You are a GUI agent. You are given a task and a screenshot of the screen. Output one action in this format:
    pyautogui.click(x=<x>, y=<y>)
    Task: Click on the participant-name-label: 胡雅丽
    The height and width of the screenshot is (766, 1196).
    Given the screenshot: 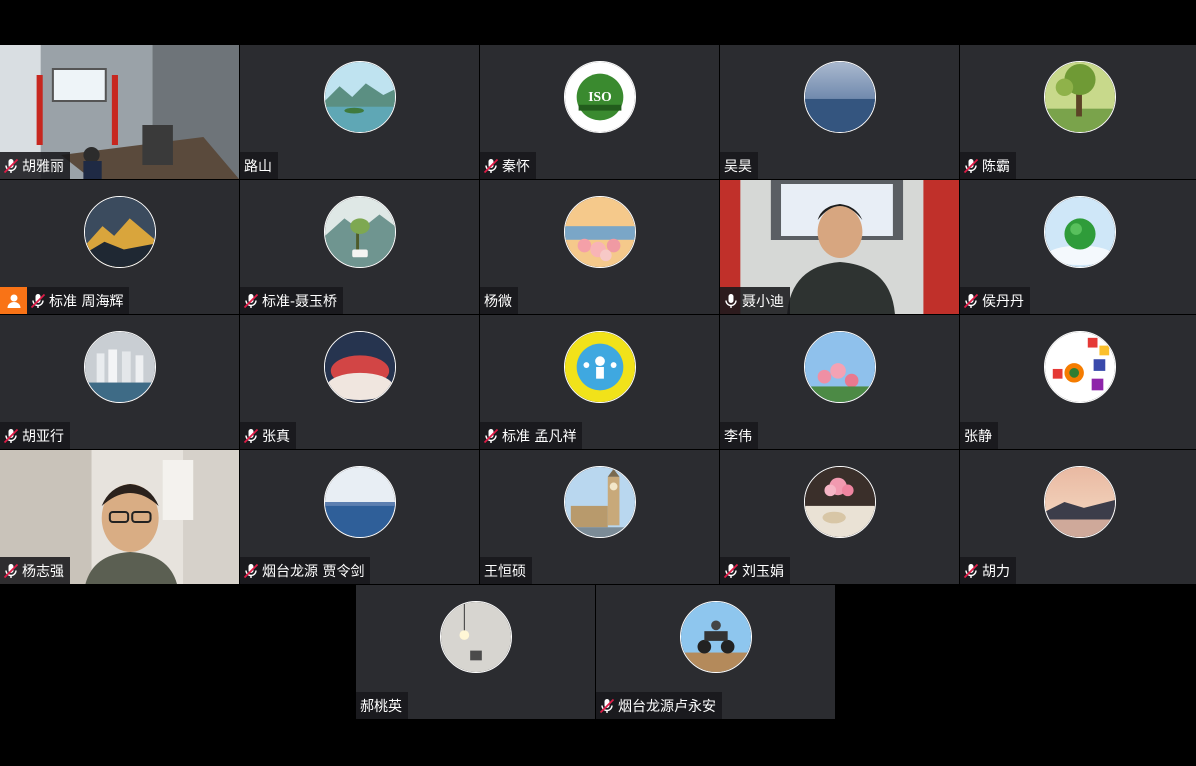 What is the action you would take?
    pyautogui.click(x=35, y=165)
    